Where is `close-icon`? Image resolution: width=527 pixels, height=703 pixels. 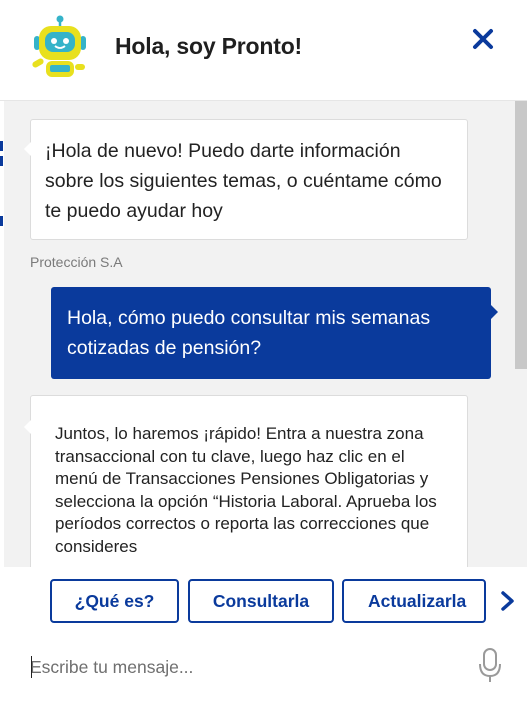 close-icon is located at coordinates (483, 39).